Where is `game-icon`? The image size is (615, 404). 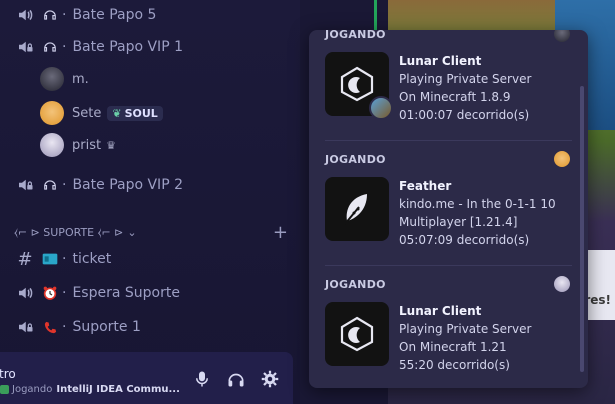 game-icon is located at coordinates (4, 389).